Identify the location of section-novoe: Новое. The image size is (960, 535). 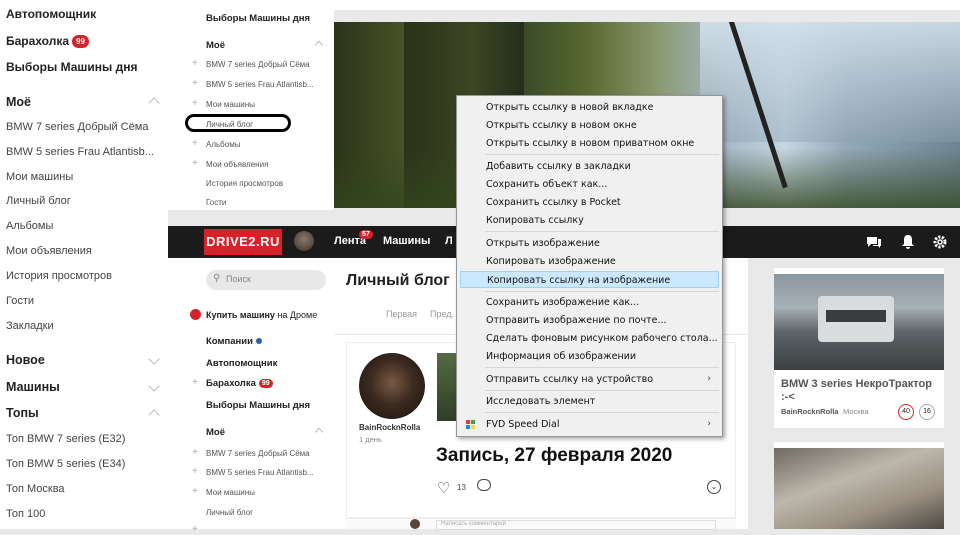
(25, 360).